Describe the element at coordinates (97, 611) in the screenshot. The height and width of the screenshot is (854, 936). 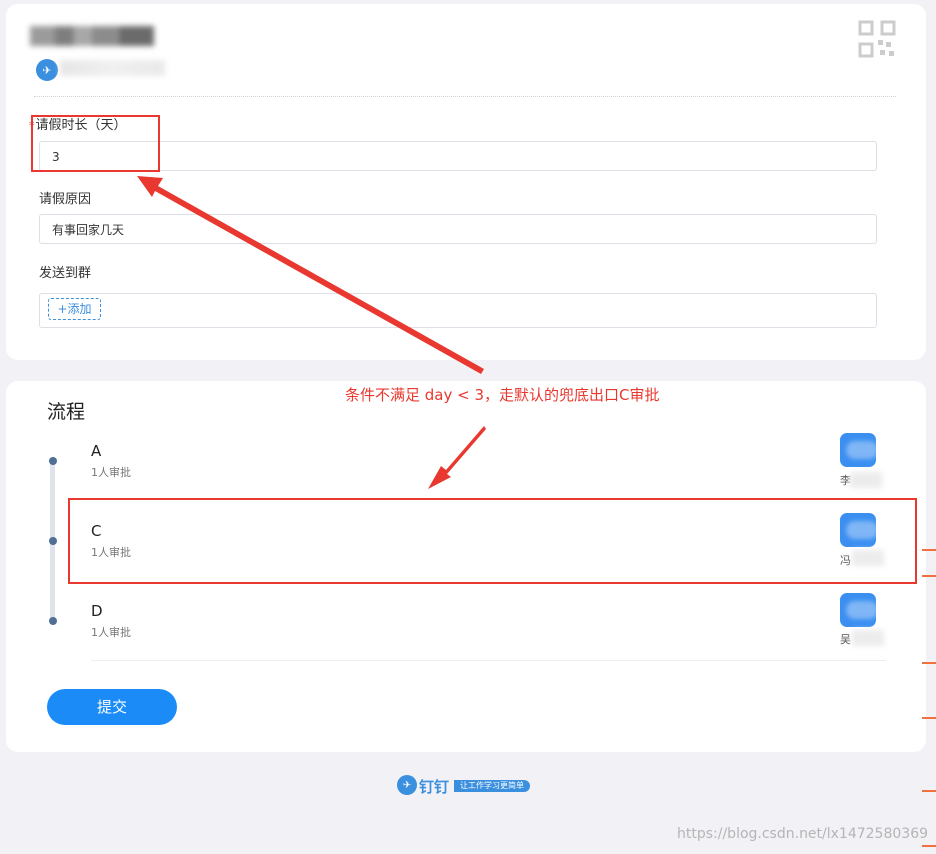
I see `step-d-name: D` at that location.